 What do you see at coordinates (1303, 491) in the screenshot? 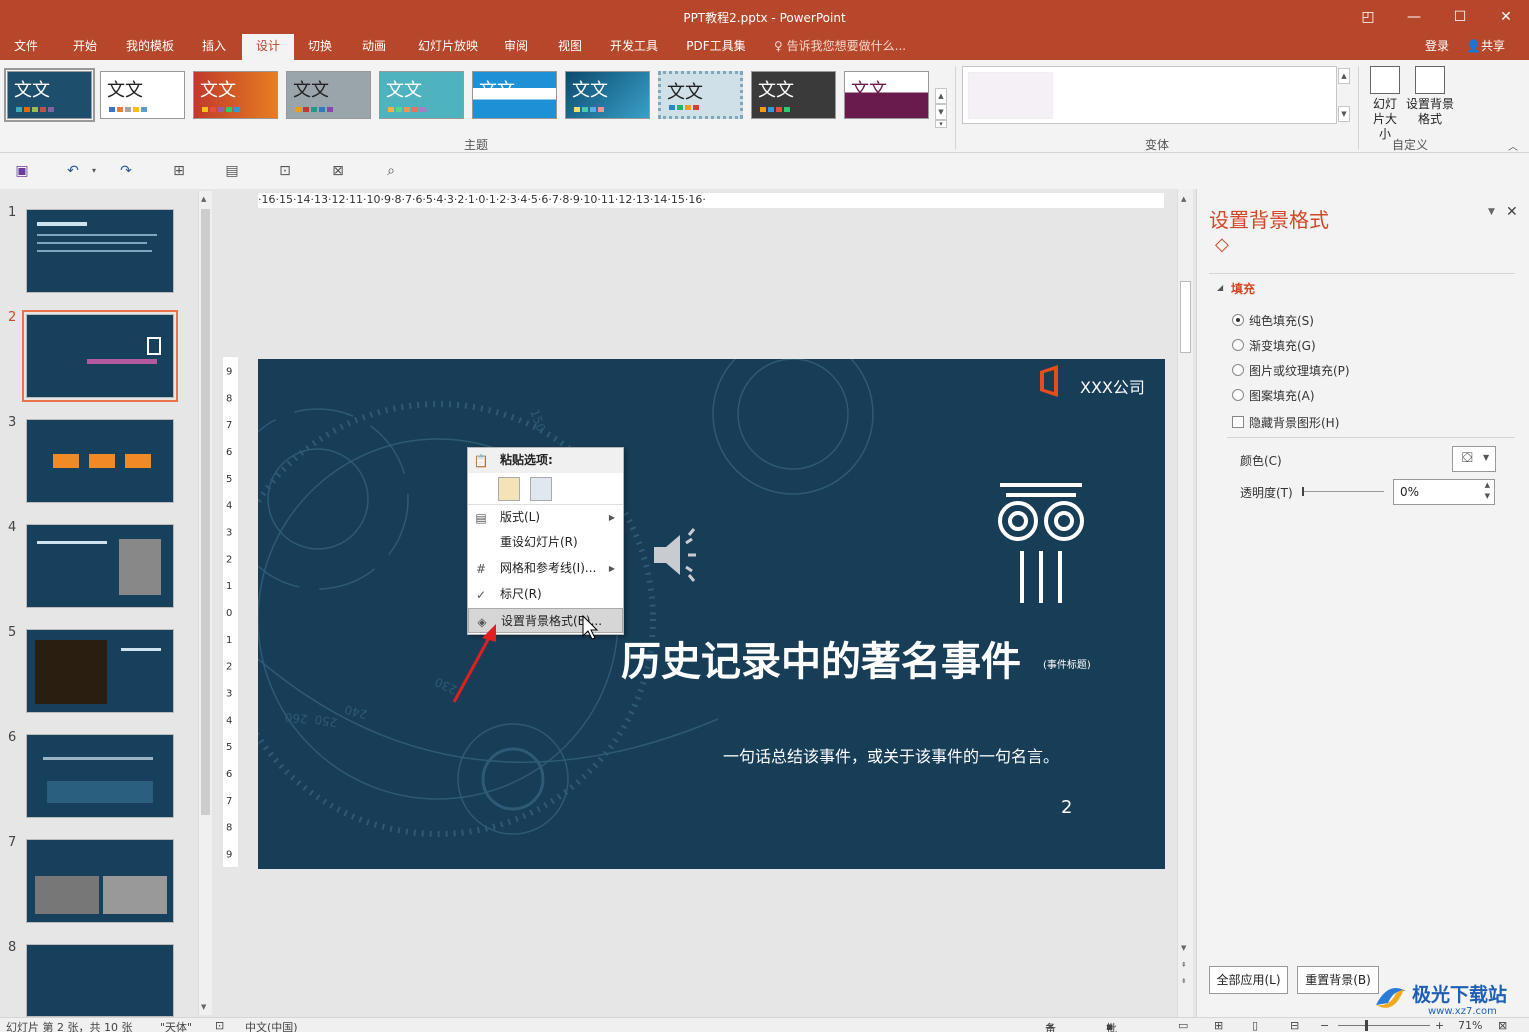
I see `transparency-slider-thumb` at bounding box center [1303, 491].